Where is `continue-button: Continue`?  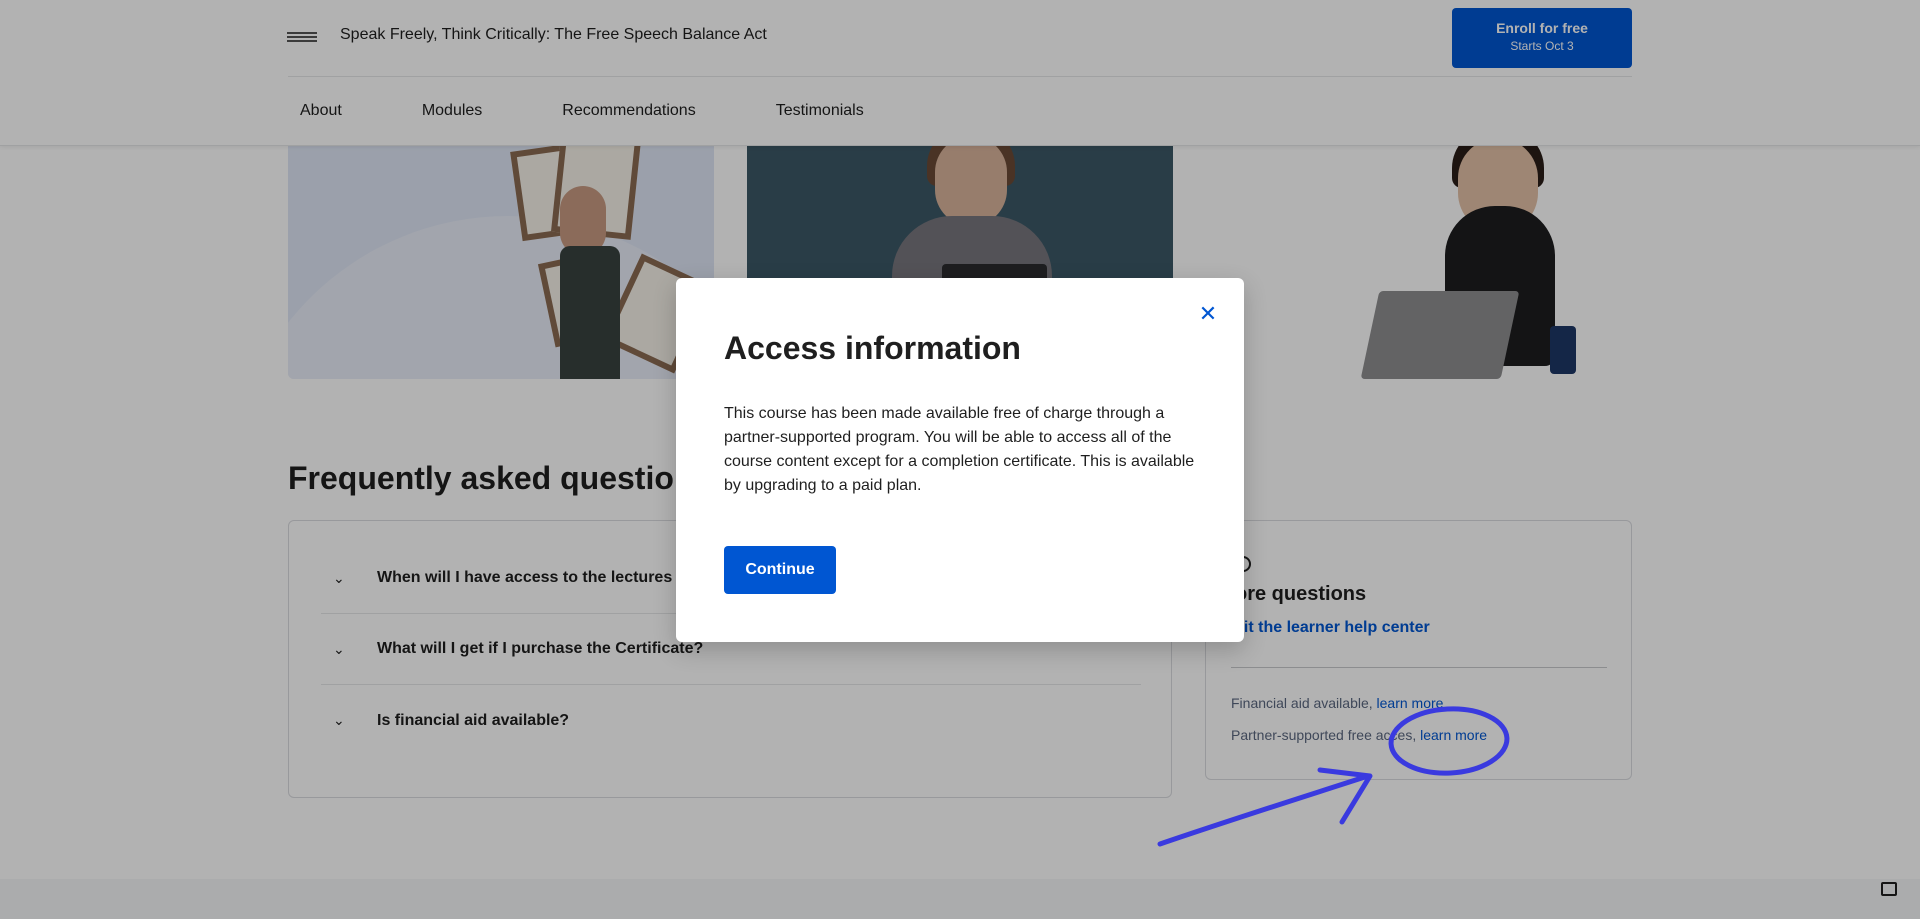 continue-button: Continue is located at coordinates (780, 570).